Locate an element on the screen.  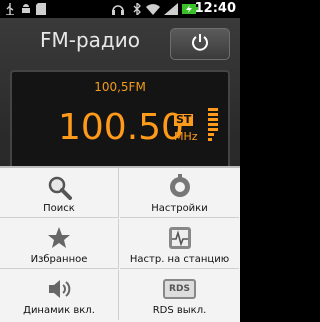
status-time: 12:40 is located at coordinates (215, 8).